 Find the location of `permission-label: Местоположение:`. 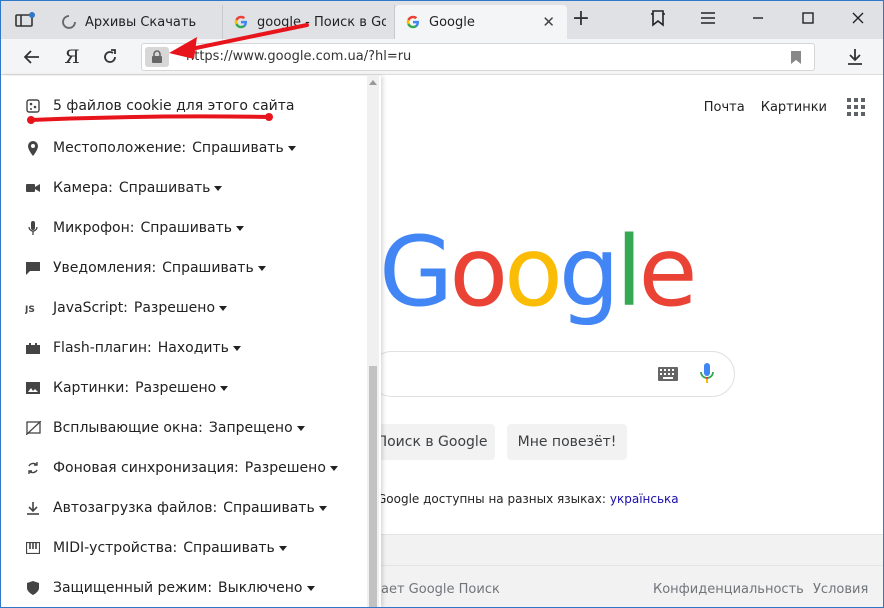

permission-label: Местоположение: is located at coordinates (120, 148).